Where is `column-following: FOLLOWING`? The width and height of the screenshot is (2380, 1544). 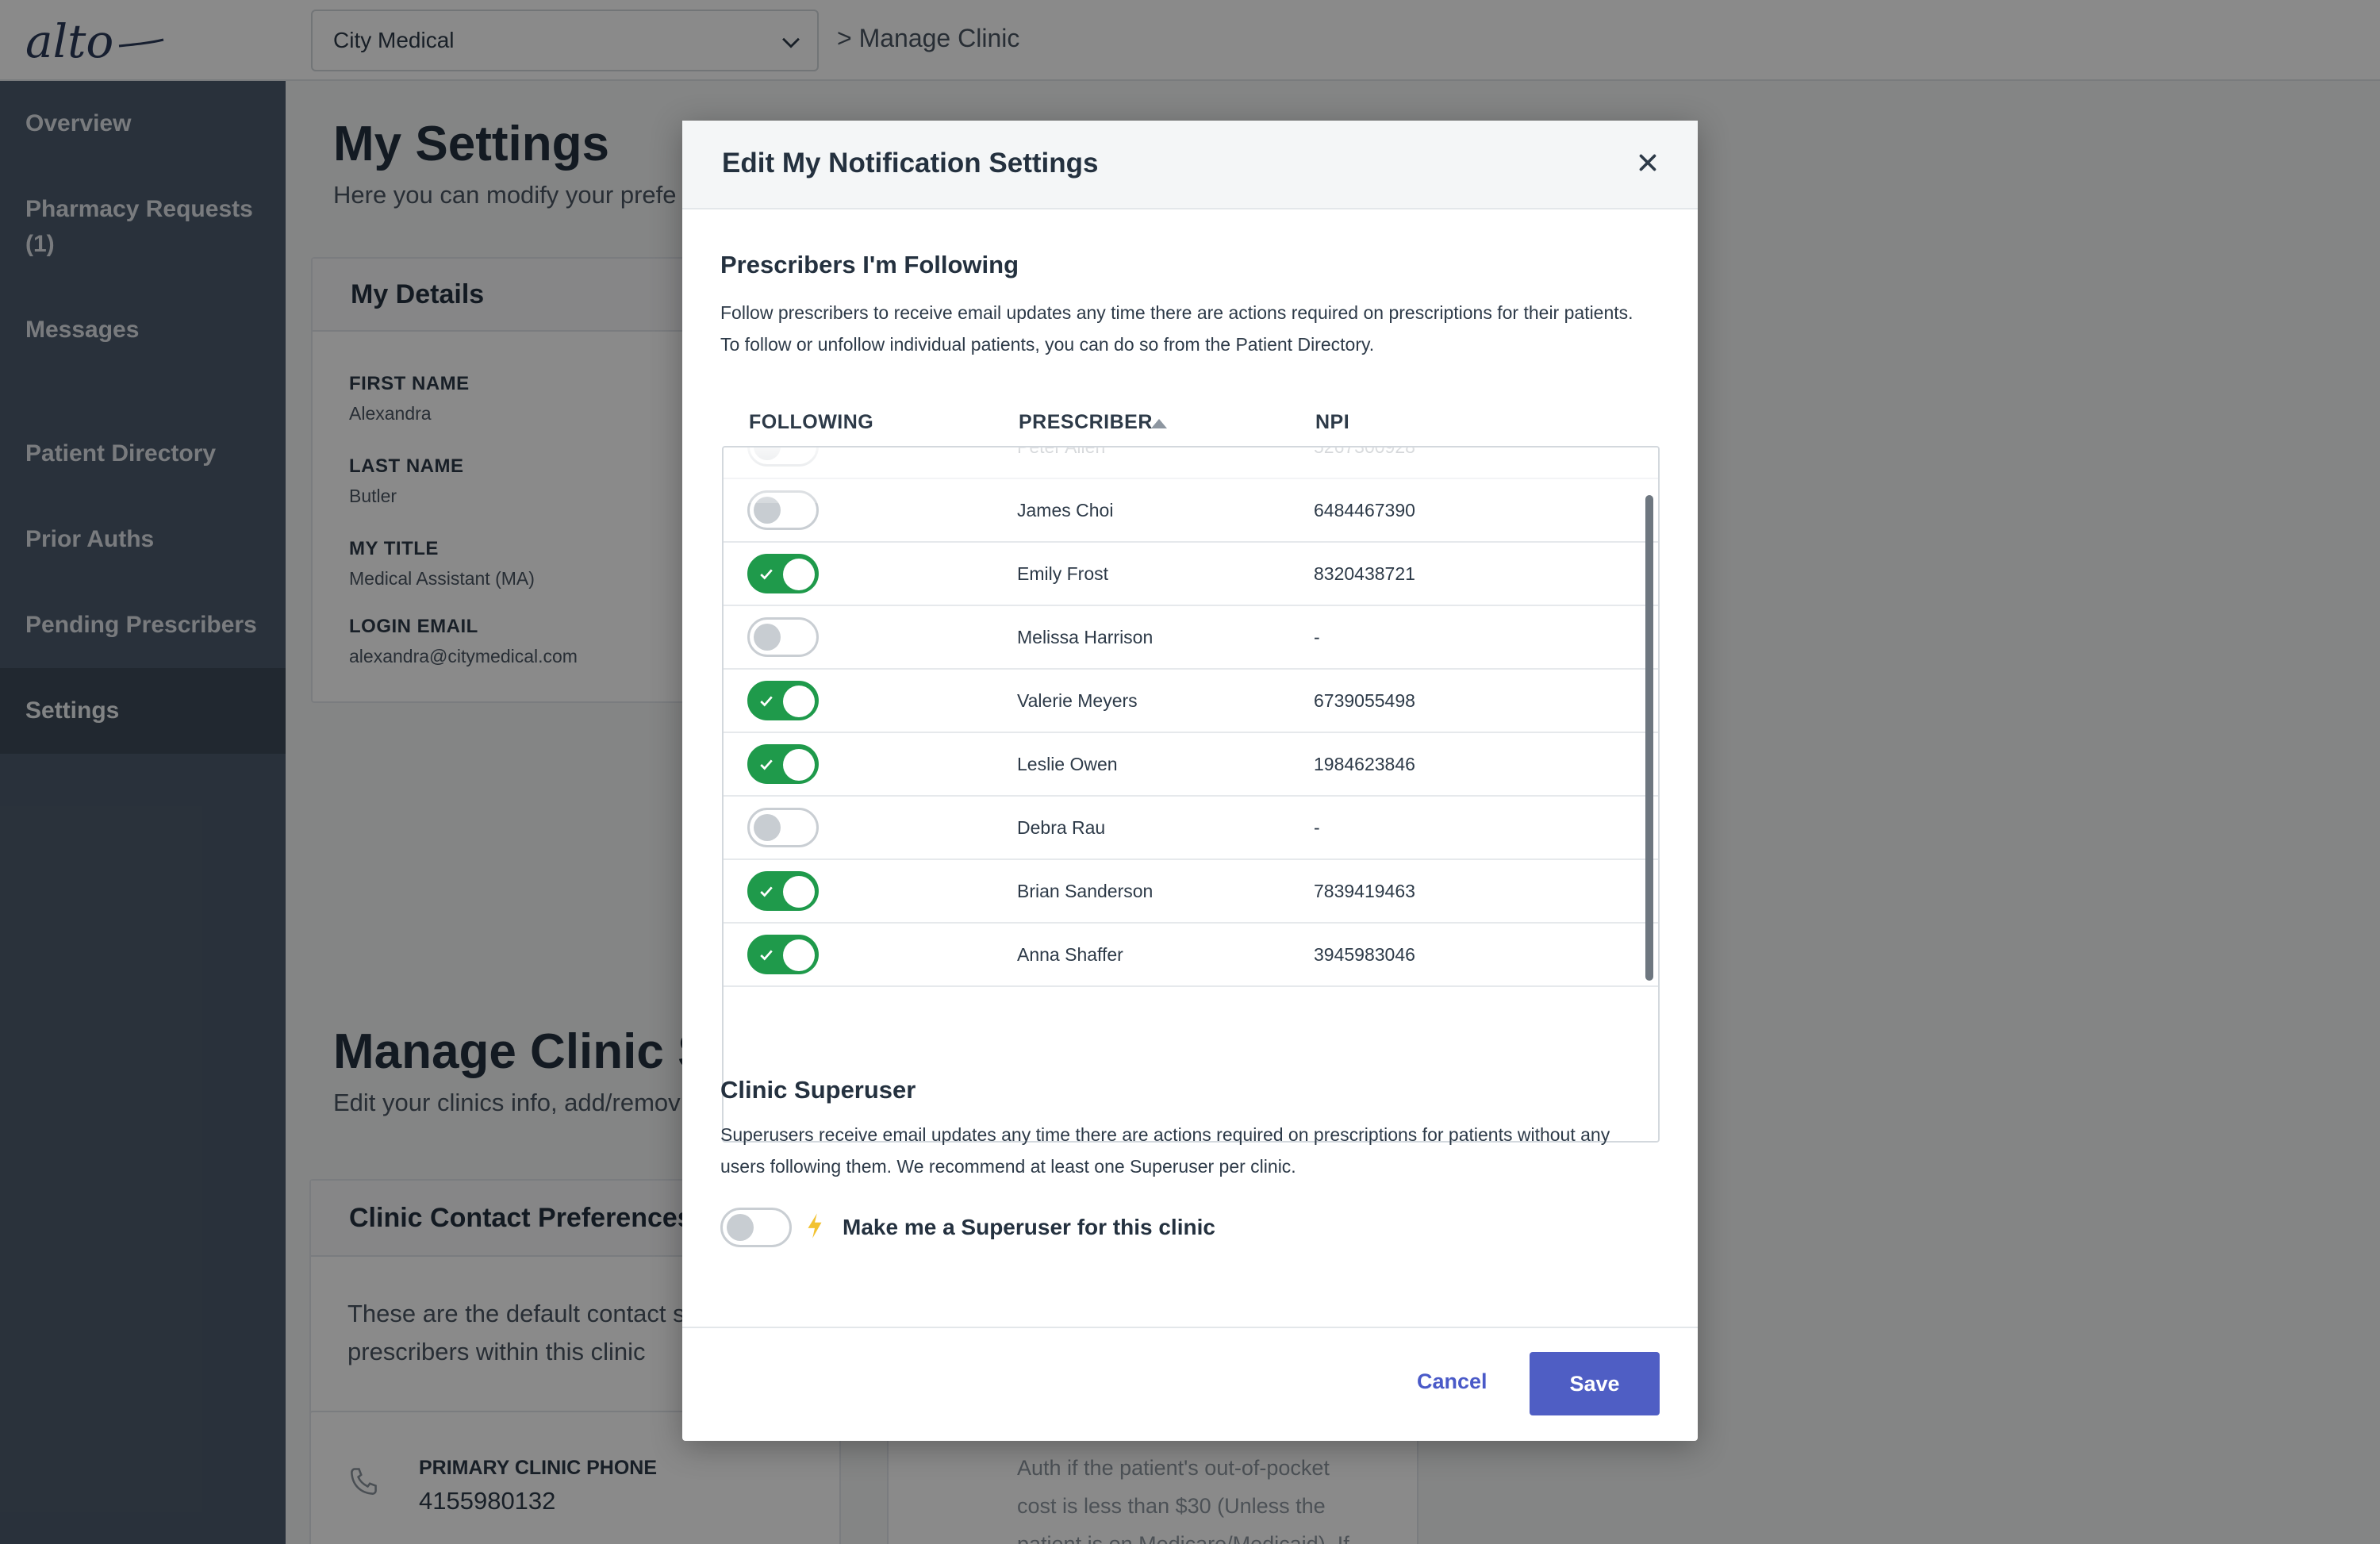 column-following: FOLLOWING is located at coordinates (811, 422).